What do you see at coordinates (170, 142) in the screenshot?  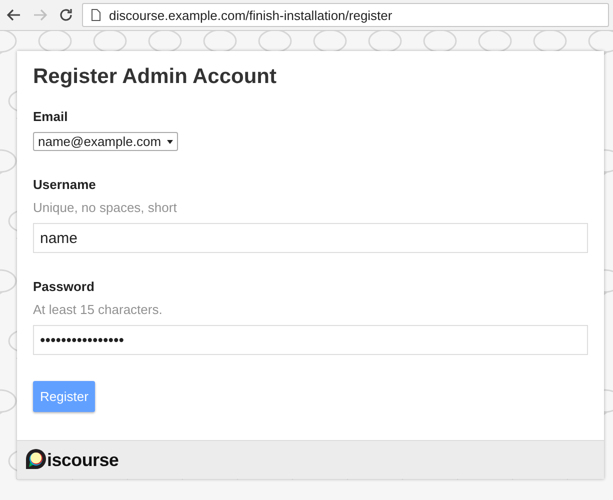 I see `caret-icon` at bounding box center [170, 142].